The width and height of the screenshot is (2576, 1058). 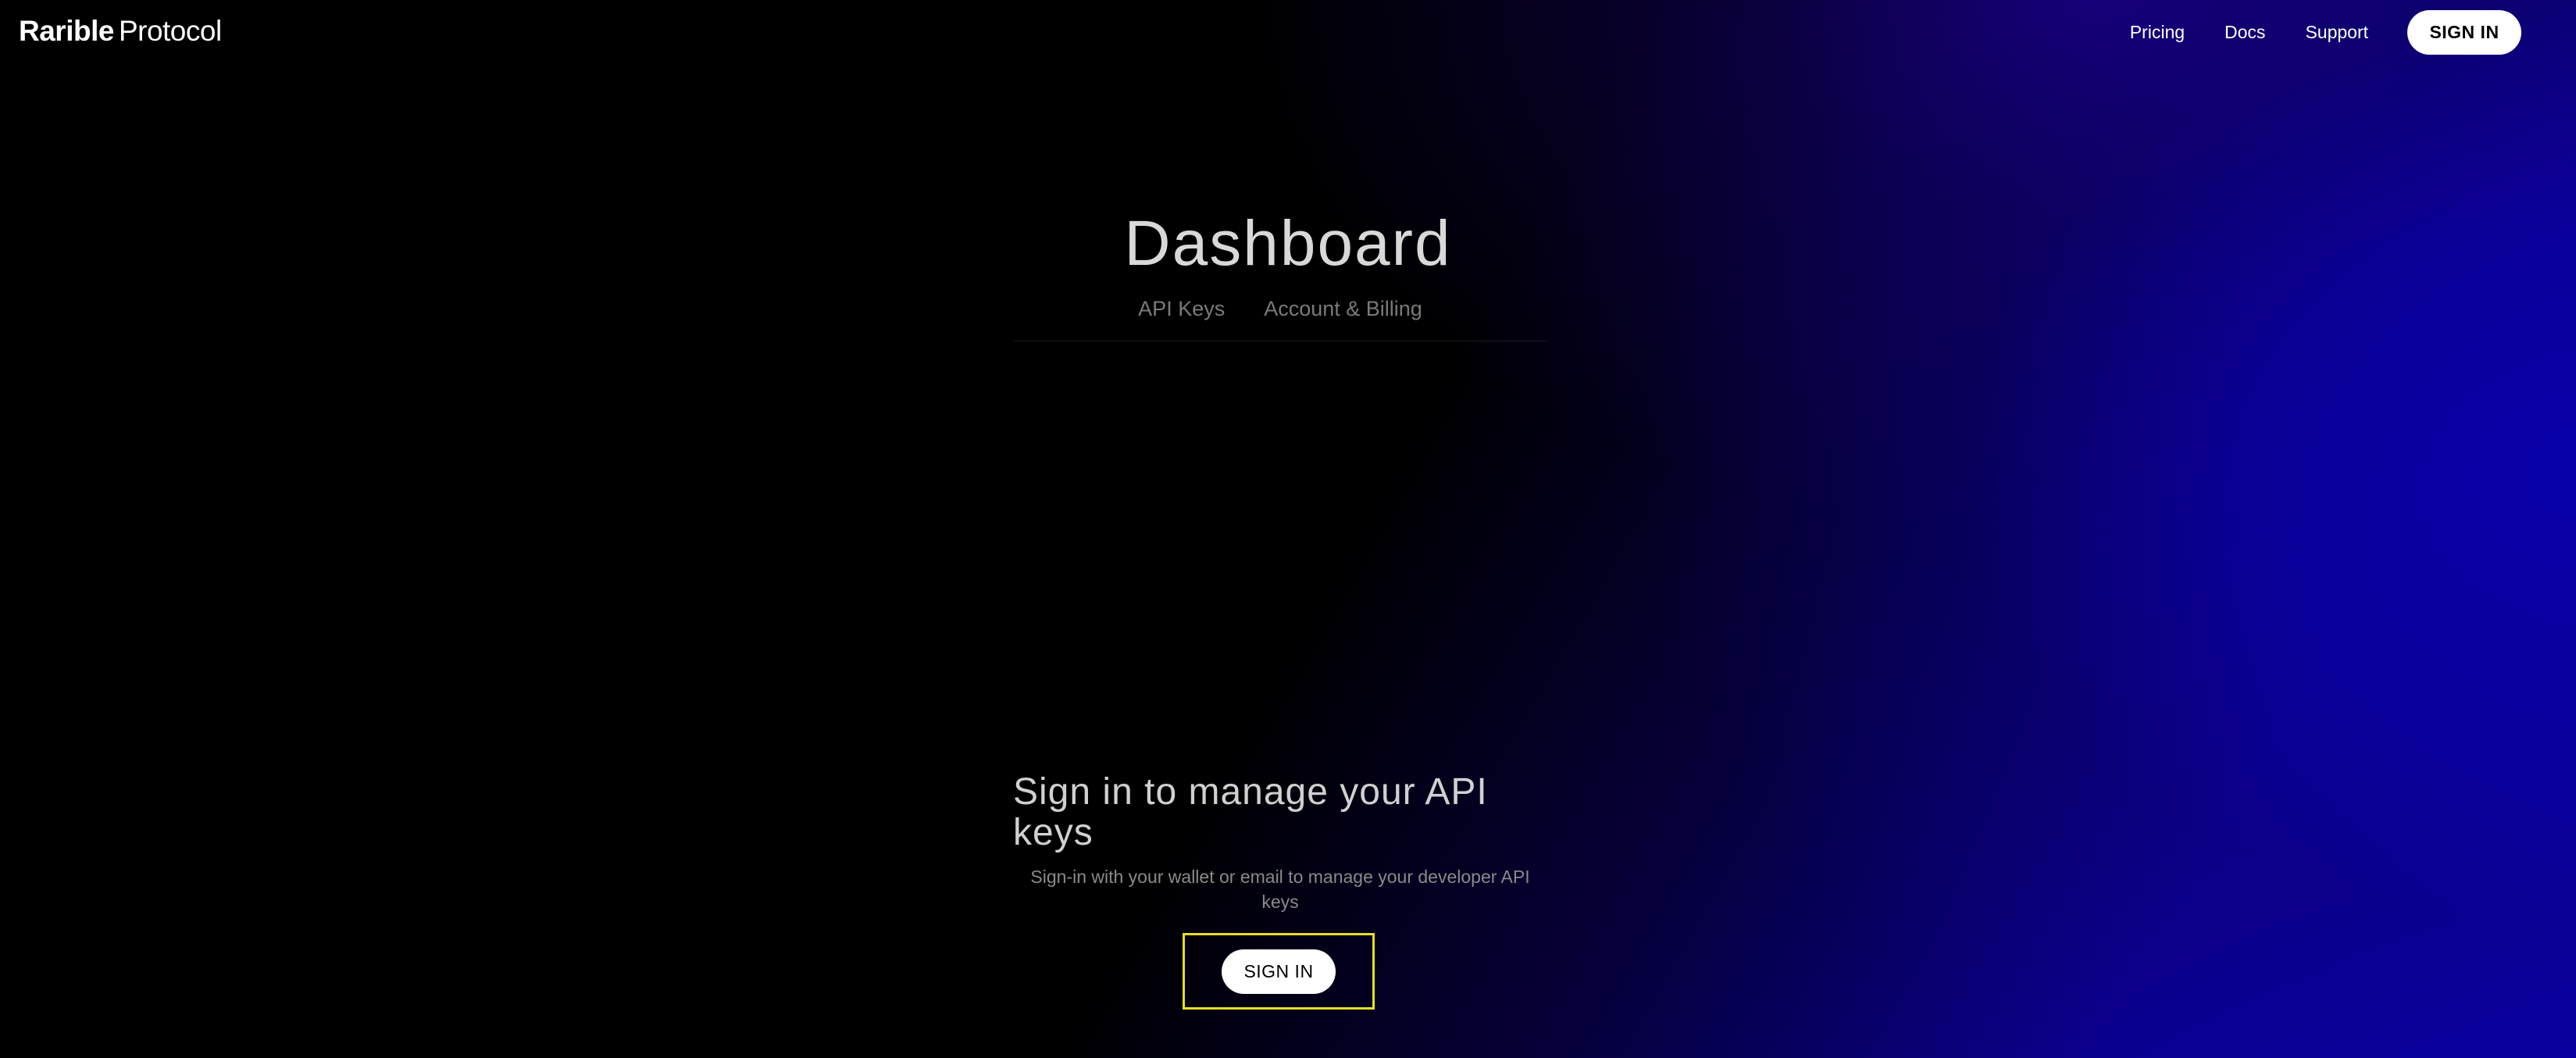 I want to click on dashboard-tabs: API Keys Account & Billing, so click(x=1280, y=319).